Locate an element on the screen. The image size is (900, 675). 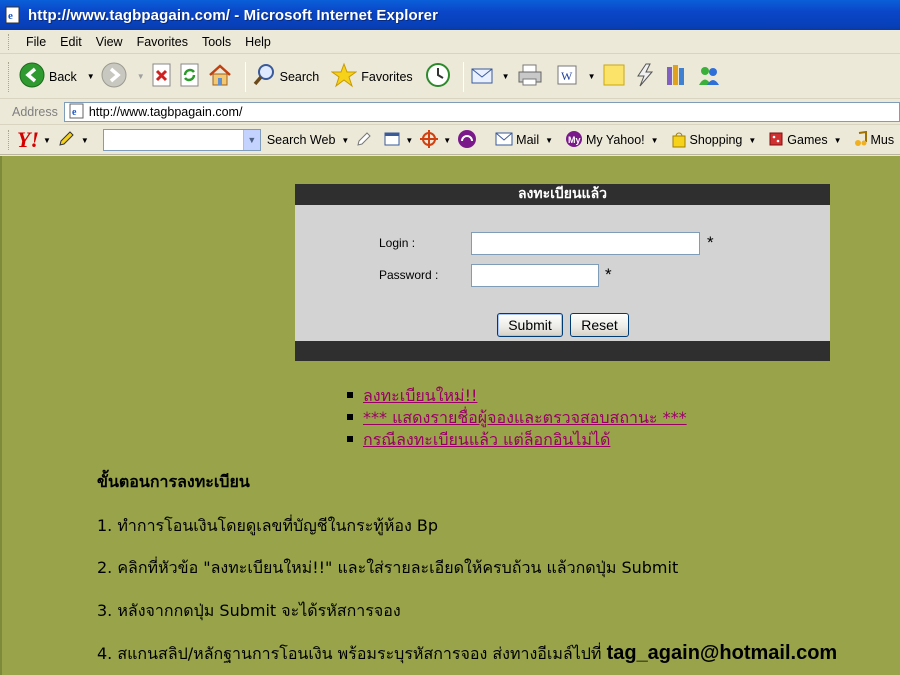
messenger-people-icon is located at coordinates (709, 76).